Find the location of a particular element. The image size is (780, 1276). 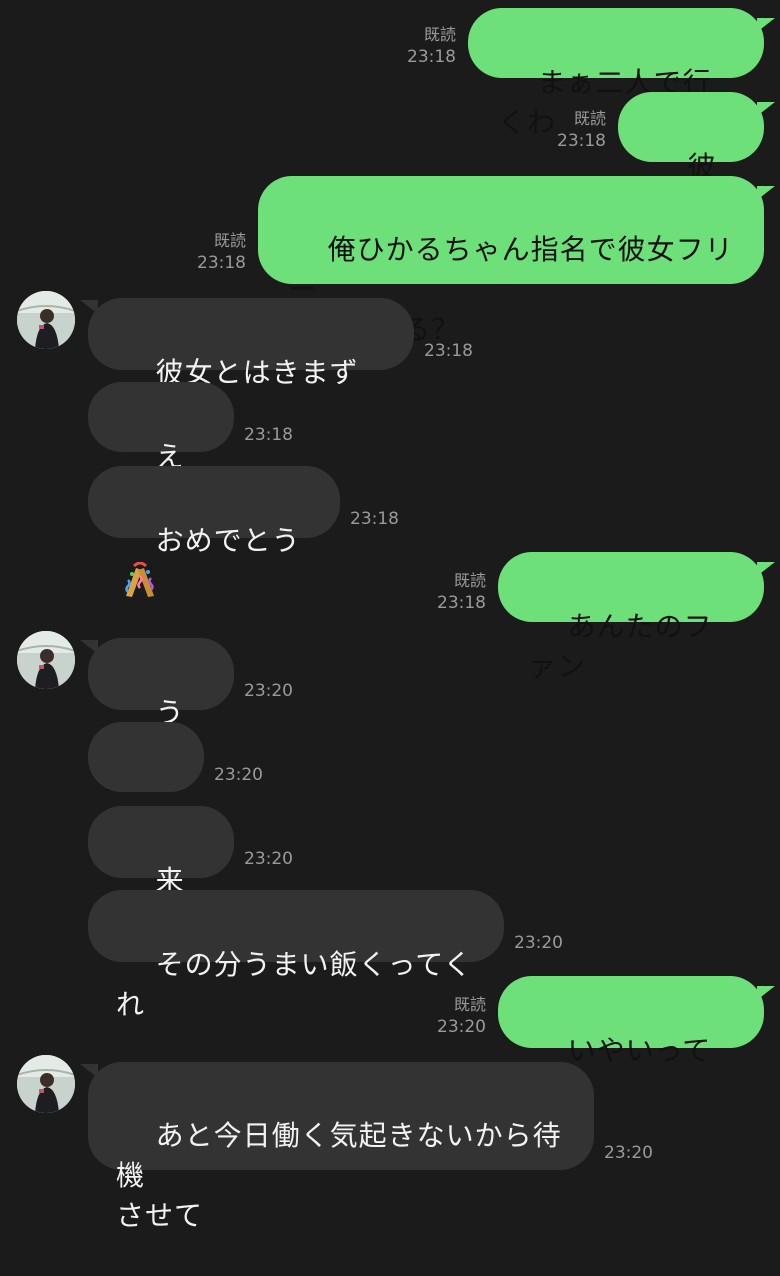

incoming-message-bubble: えてか is located at coordinates (161, 447).